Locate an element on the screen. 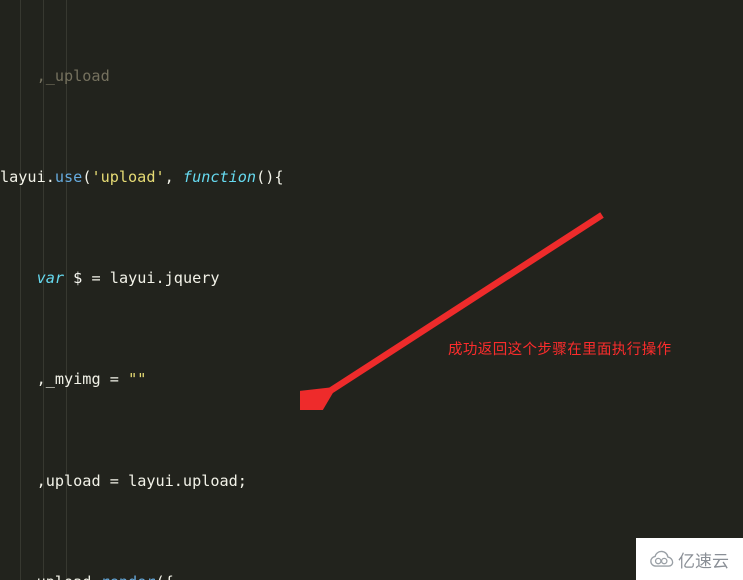  code-line: ,_upload is located at coordinates (55, 75).